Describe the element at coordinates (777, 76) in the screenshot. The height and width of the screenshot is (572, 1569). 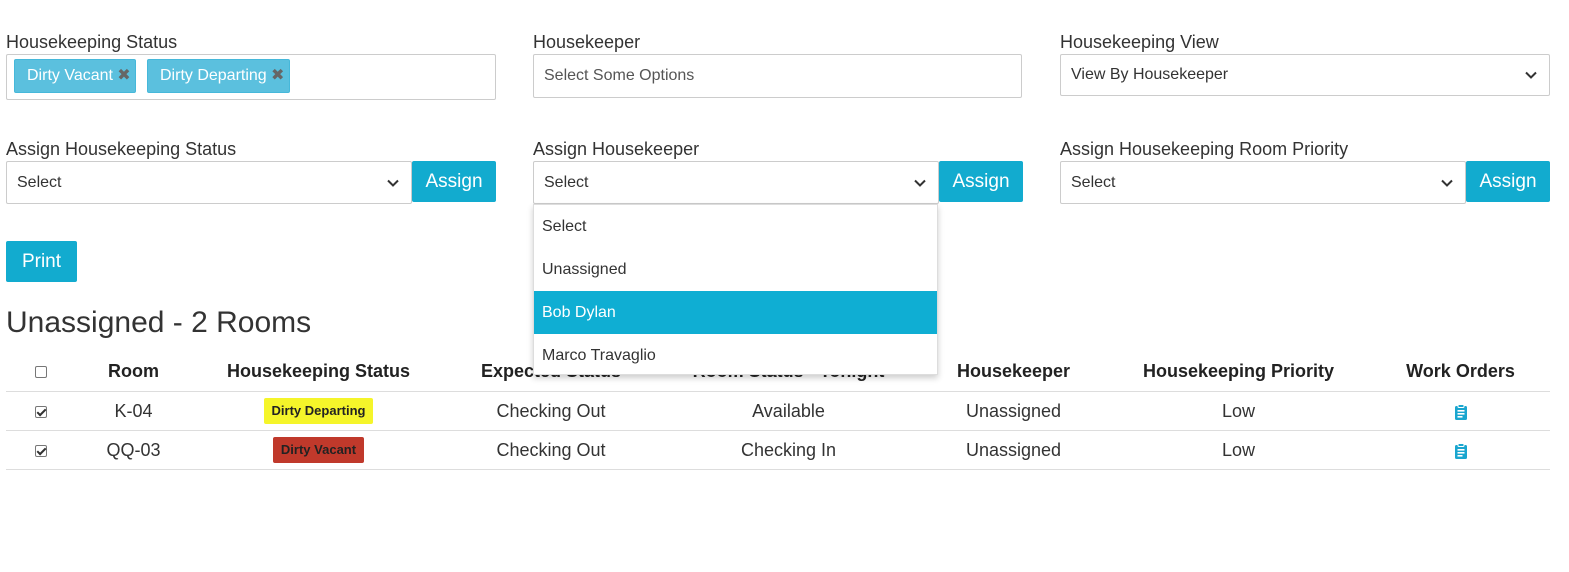
I see `housekeeper-multiselect: Select Some Options` at that location.